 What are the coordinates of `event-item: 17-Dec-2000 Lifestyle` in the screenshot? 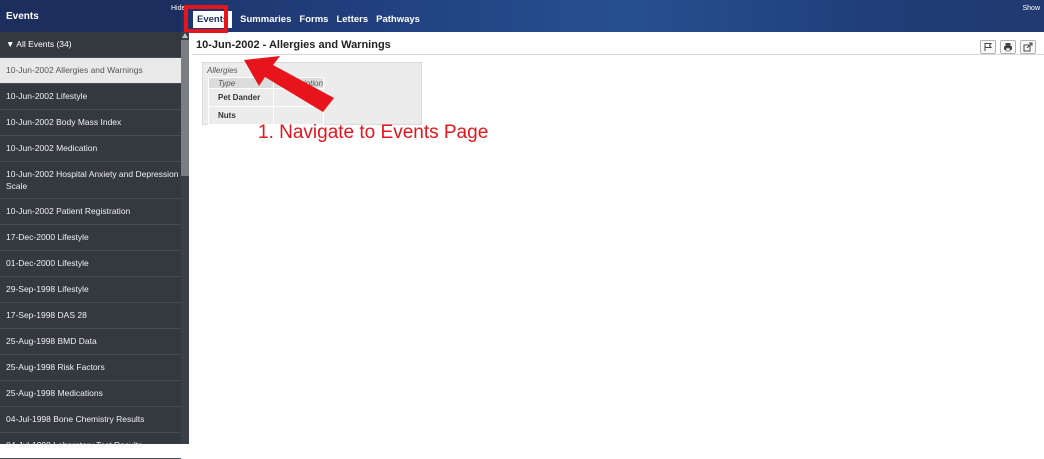 It's located at (90, 238).